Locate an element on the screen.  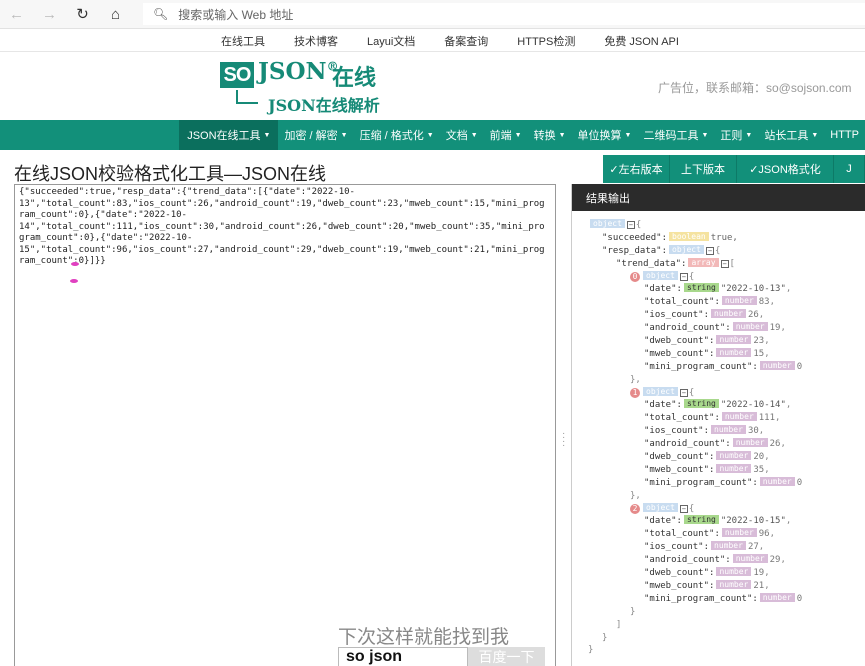
nav-item-8: 正则 ▼ is located at coordinates (736, 135).